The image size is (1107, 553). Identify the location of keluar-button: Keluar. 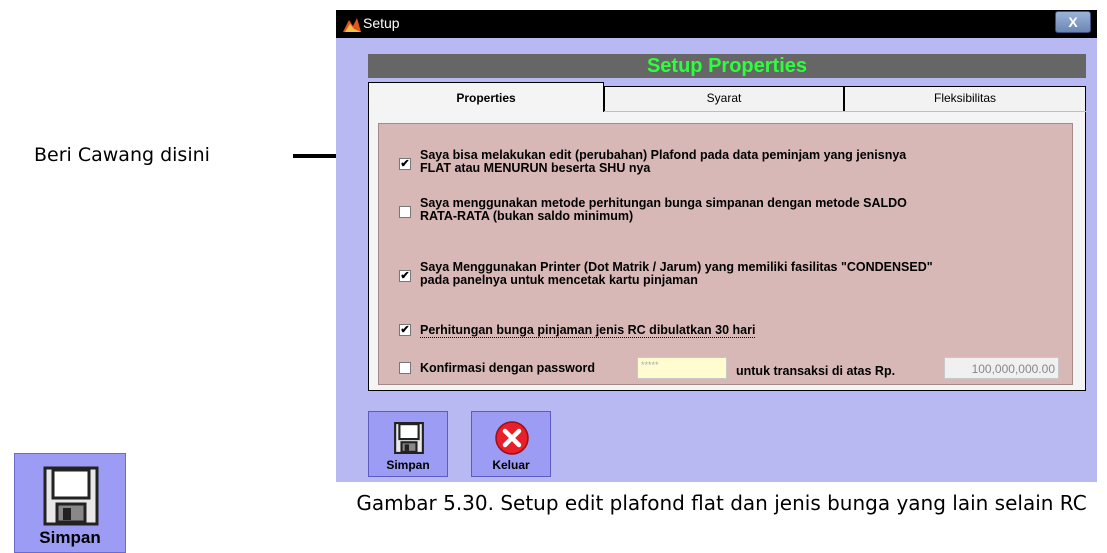
(511, 444).